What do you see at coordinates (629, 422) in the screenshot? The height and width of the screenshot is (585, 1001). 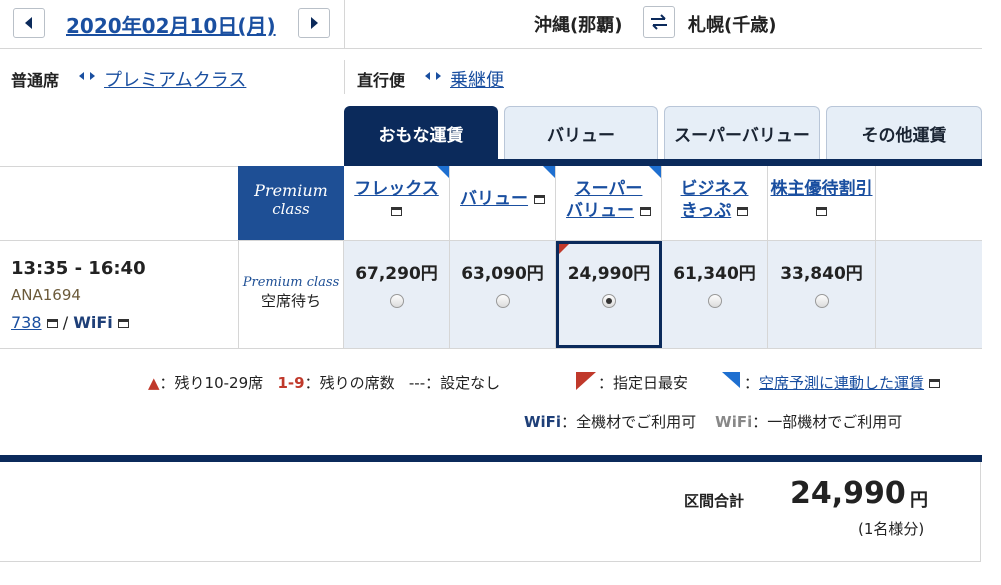 I see `legend-wifi-all: ：全機材でご利用可` at bounding box center [629, 422].